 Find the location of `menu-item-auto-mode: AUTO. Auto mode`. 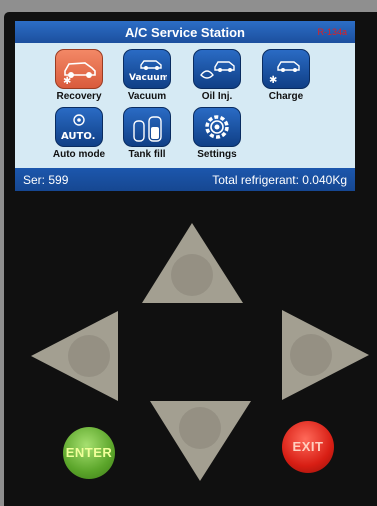

menu-item-auto-mode: AUTO. Auto mode is located at coordinates (79, 135).